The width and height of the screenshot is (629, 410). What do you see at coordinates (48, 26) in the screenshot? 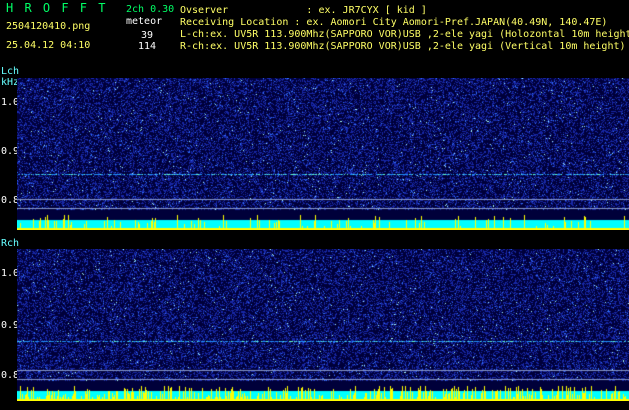
I see `filename-label: 2504120410.png` at bounding box center [48, 26].